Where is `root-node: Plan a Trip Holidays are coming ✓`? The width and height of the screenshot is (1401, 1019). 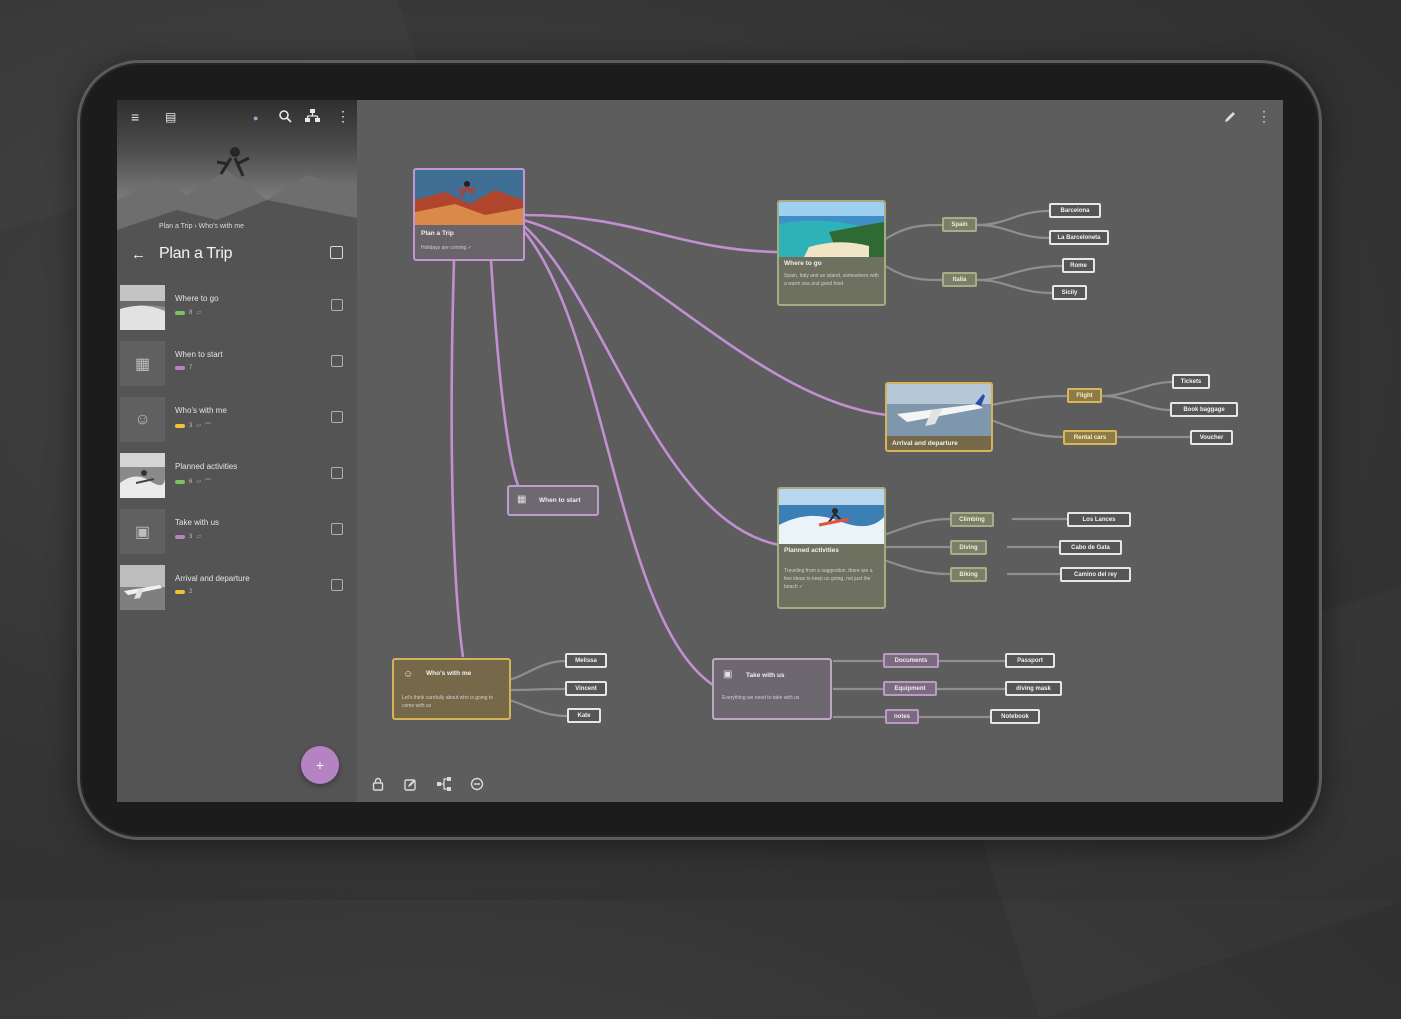
root-node: Plan a Trip Holidays are coming ✓ is located at coordinates (469, 214).